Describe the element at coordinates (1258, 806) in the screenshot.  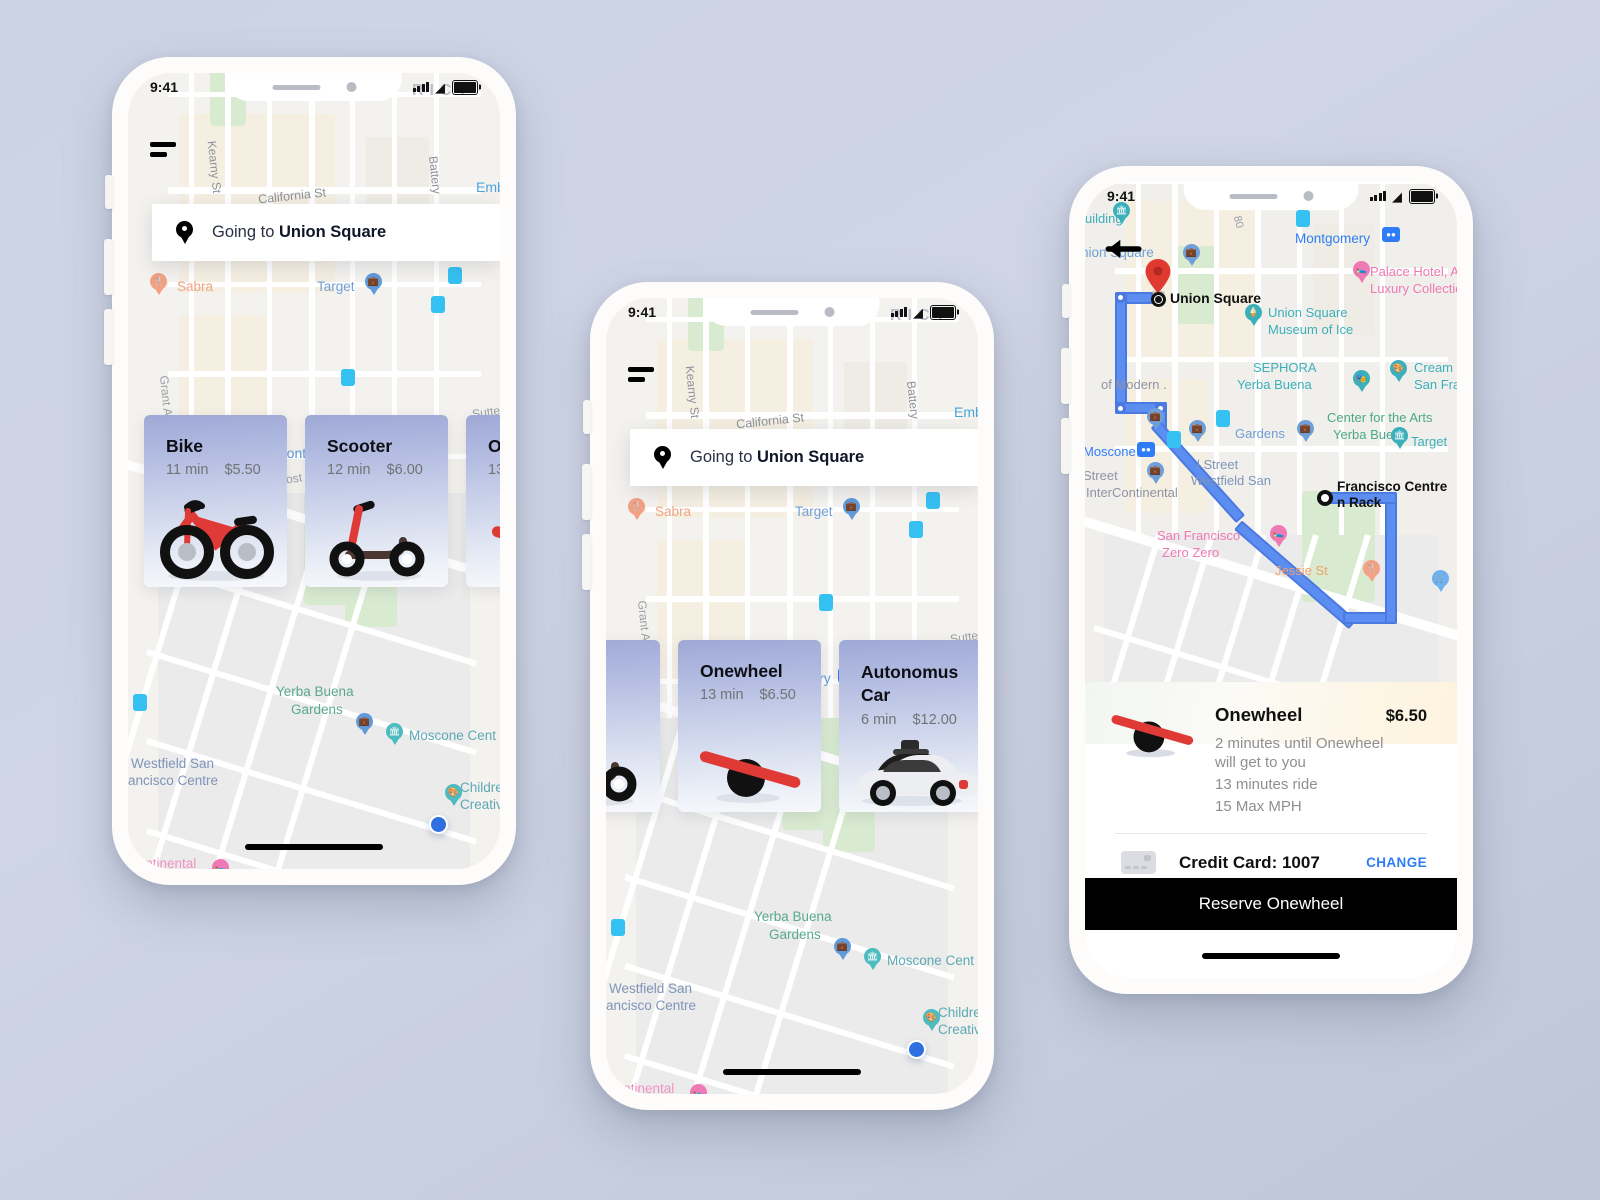
I see `detail-line: 15 Max MPH` at that location.